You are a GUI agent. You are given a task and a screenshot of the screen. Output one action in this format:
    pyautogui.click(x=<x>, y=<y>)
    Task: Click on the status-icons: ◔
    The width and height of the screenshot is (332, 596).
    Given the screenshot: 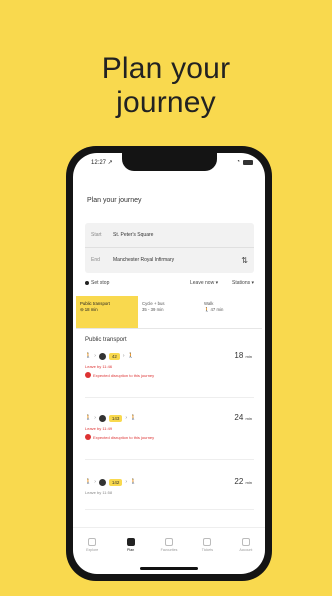 What is the action you would take?
    pyautogui.click(x=244, y=162)
    